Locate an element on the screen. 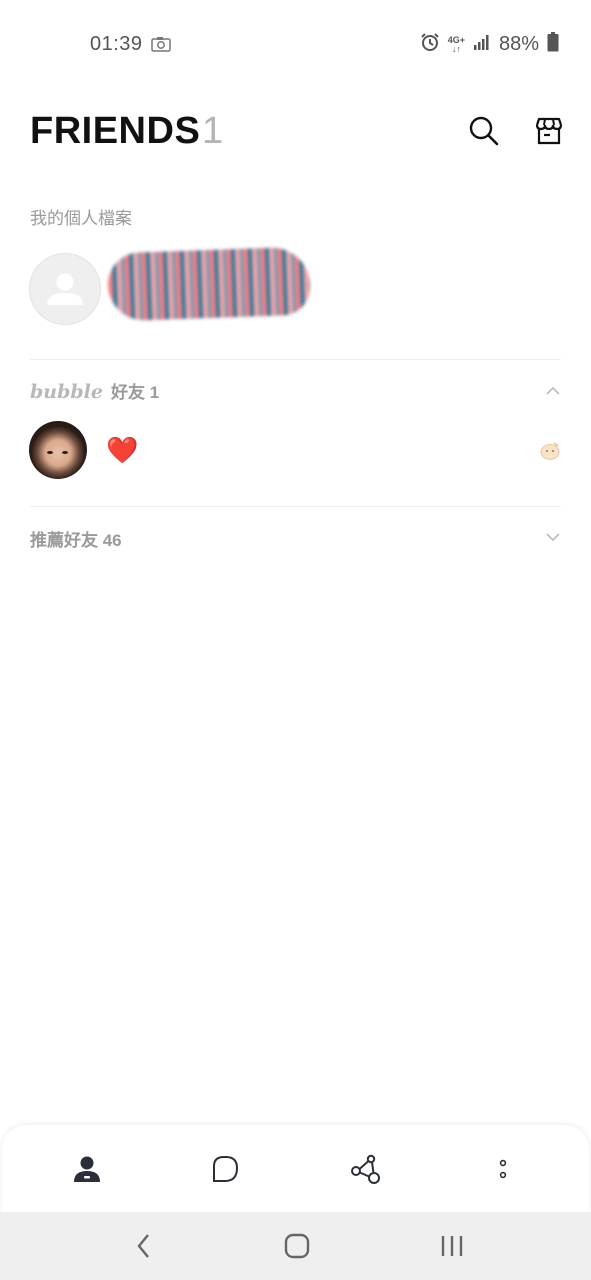 The width and height of the screenshot is (591, 1280). my-profile-avatar is located at coordinates (65, 289).